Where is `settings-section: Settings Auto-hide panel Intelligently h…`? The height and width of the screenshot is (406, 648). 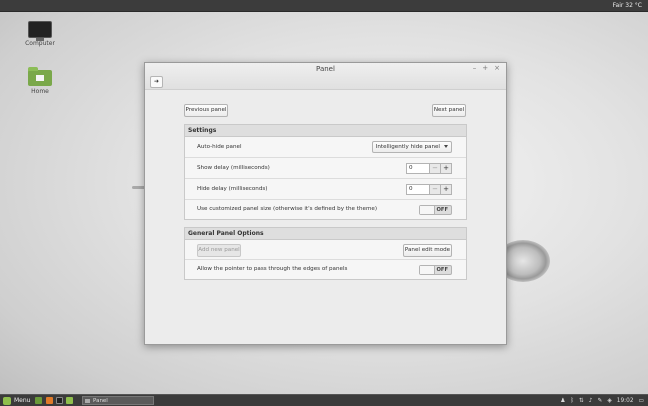
settings-section: Settings Auto-hide panel Intelligently h… is located at coordinates (325, 172).